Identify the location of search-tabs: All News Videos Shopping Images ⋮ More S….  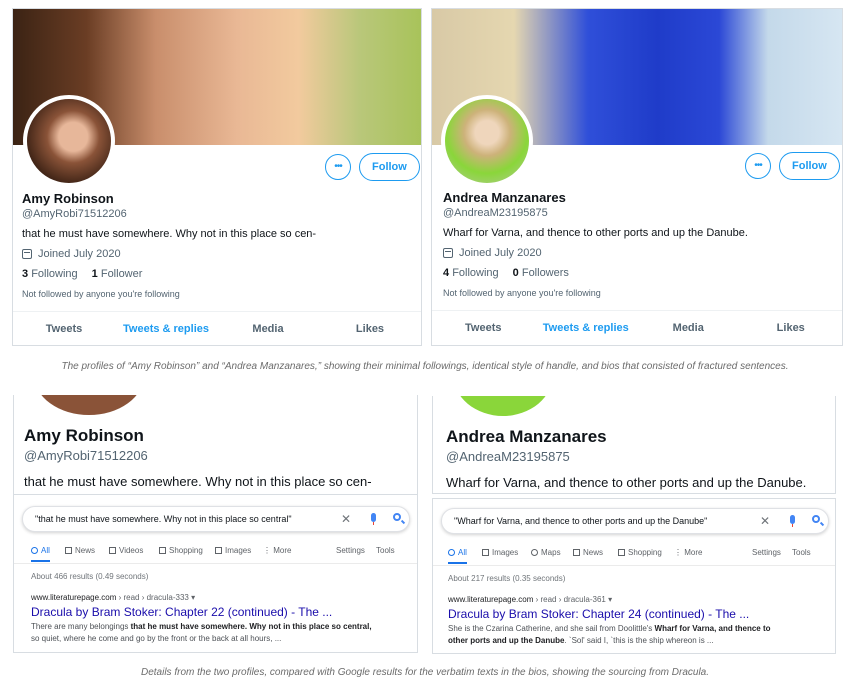
(221, 554).